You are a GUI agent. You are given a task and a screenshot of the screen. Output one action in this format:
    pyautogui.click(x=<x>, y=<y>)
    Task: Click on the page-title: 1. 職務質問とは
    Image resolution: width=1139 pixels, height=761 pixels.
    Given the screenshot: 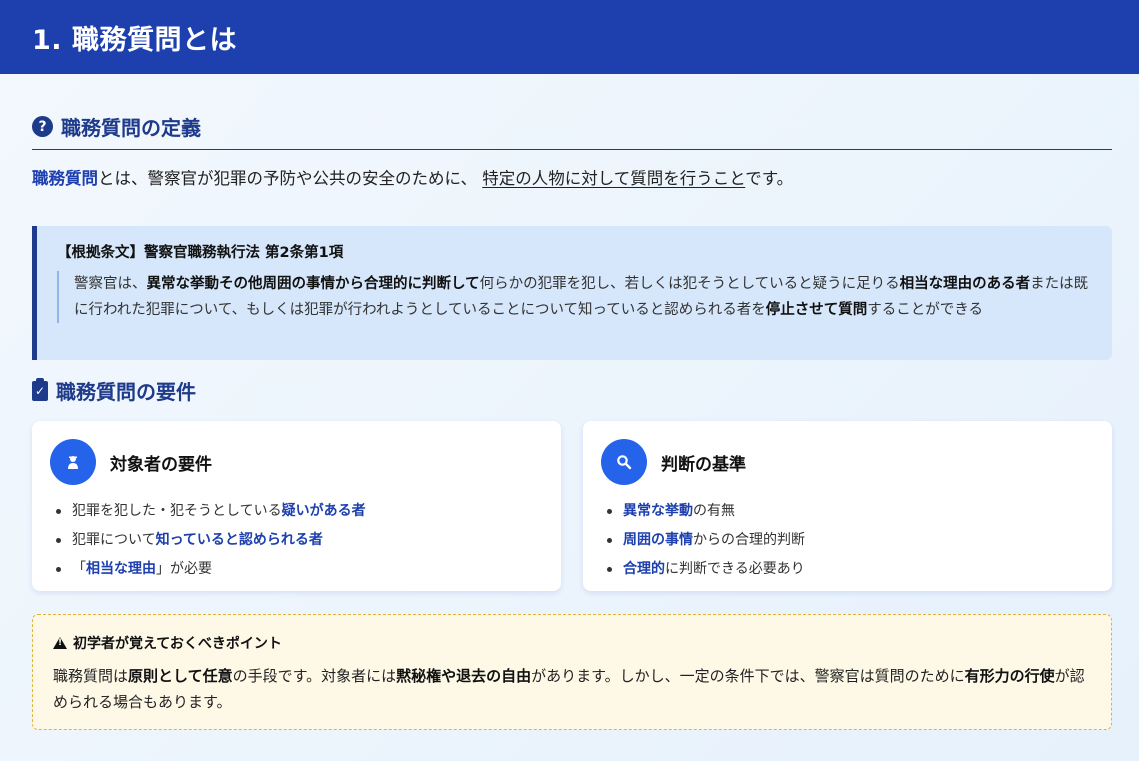 What is the action you would take?
    pyautogui.click(x=134, y=40)
    